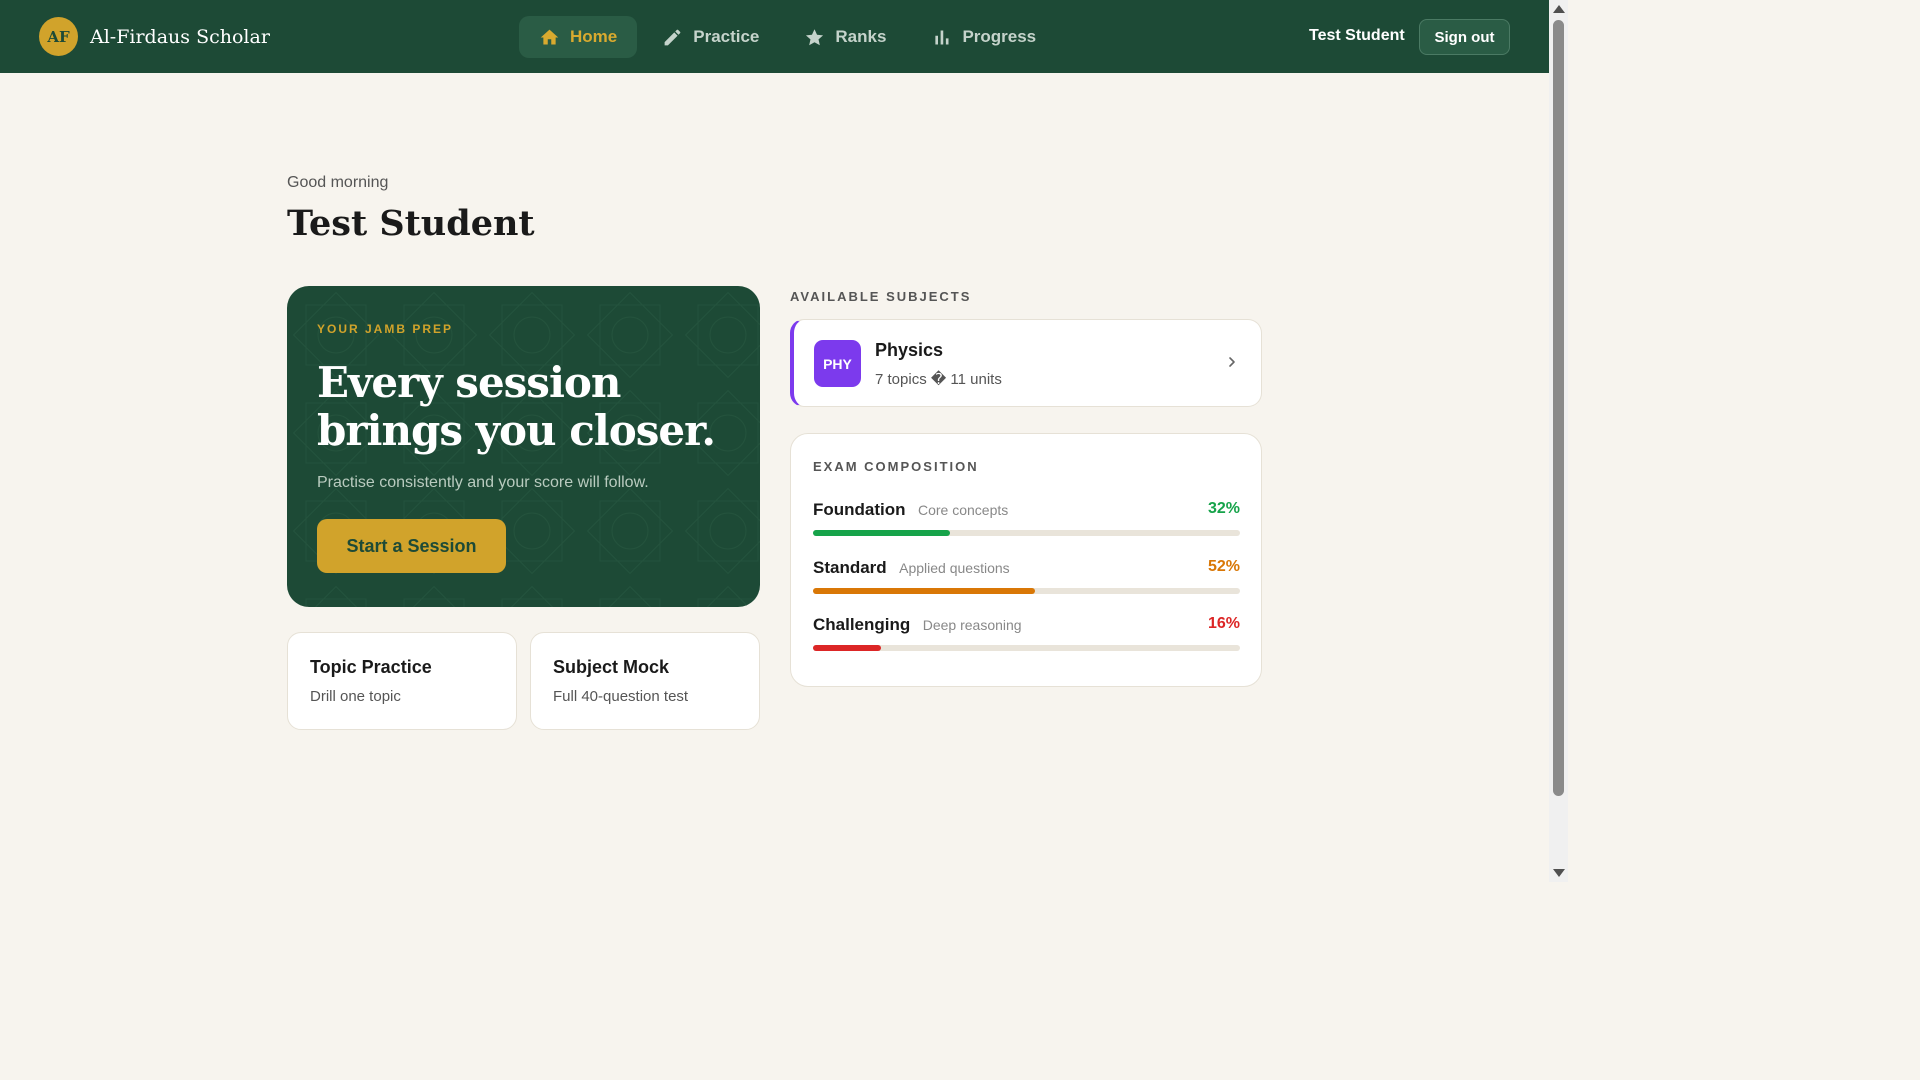  Describe the element at coordinates (896, 466) in the screenshot. I see `exam-composition-title: EXAM COMPOSITION` at that location.